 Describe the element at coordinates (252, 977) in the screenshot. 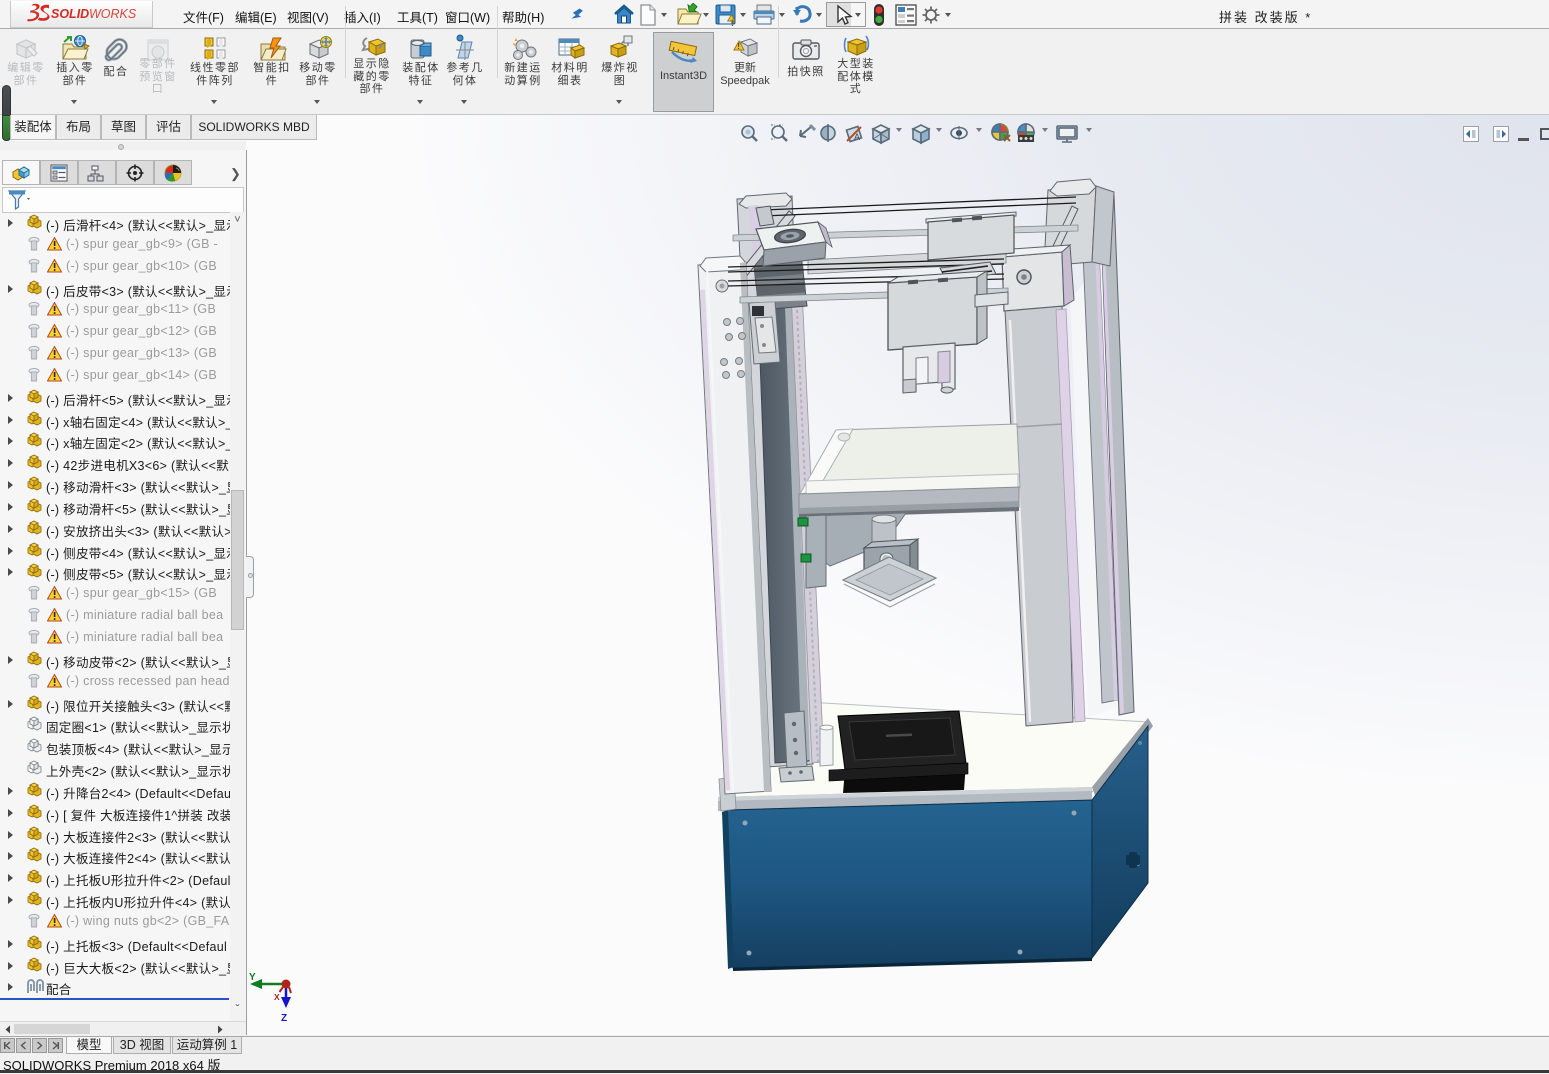

I see `svg-text: Y` at that location.